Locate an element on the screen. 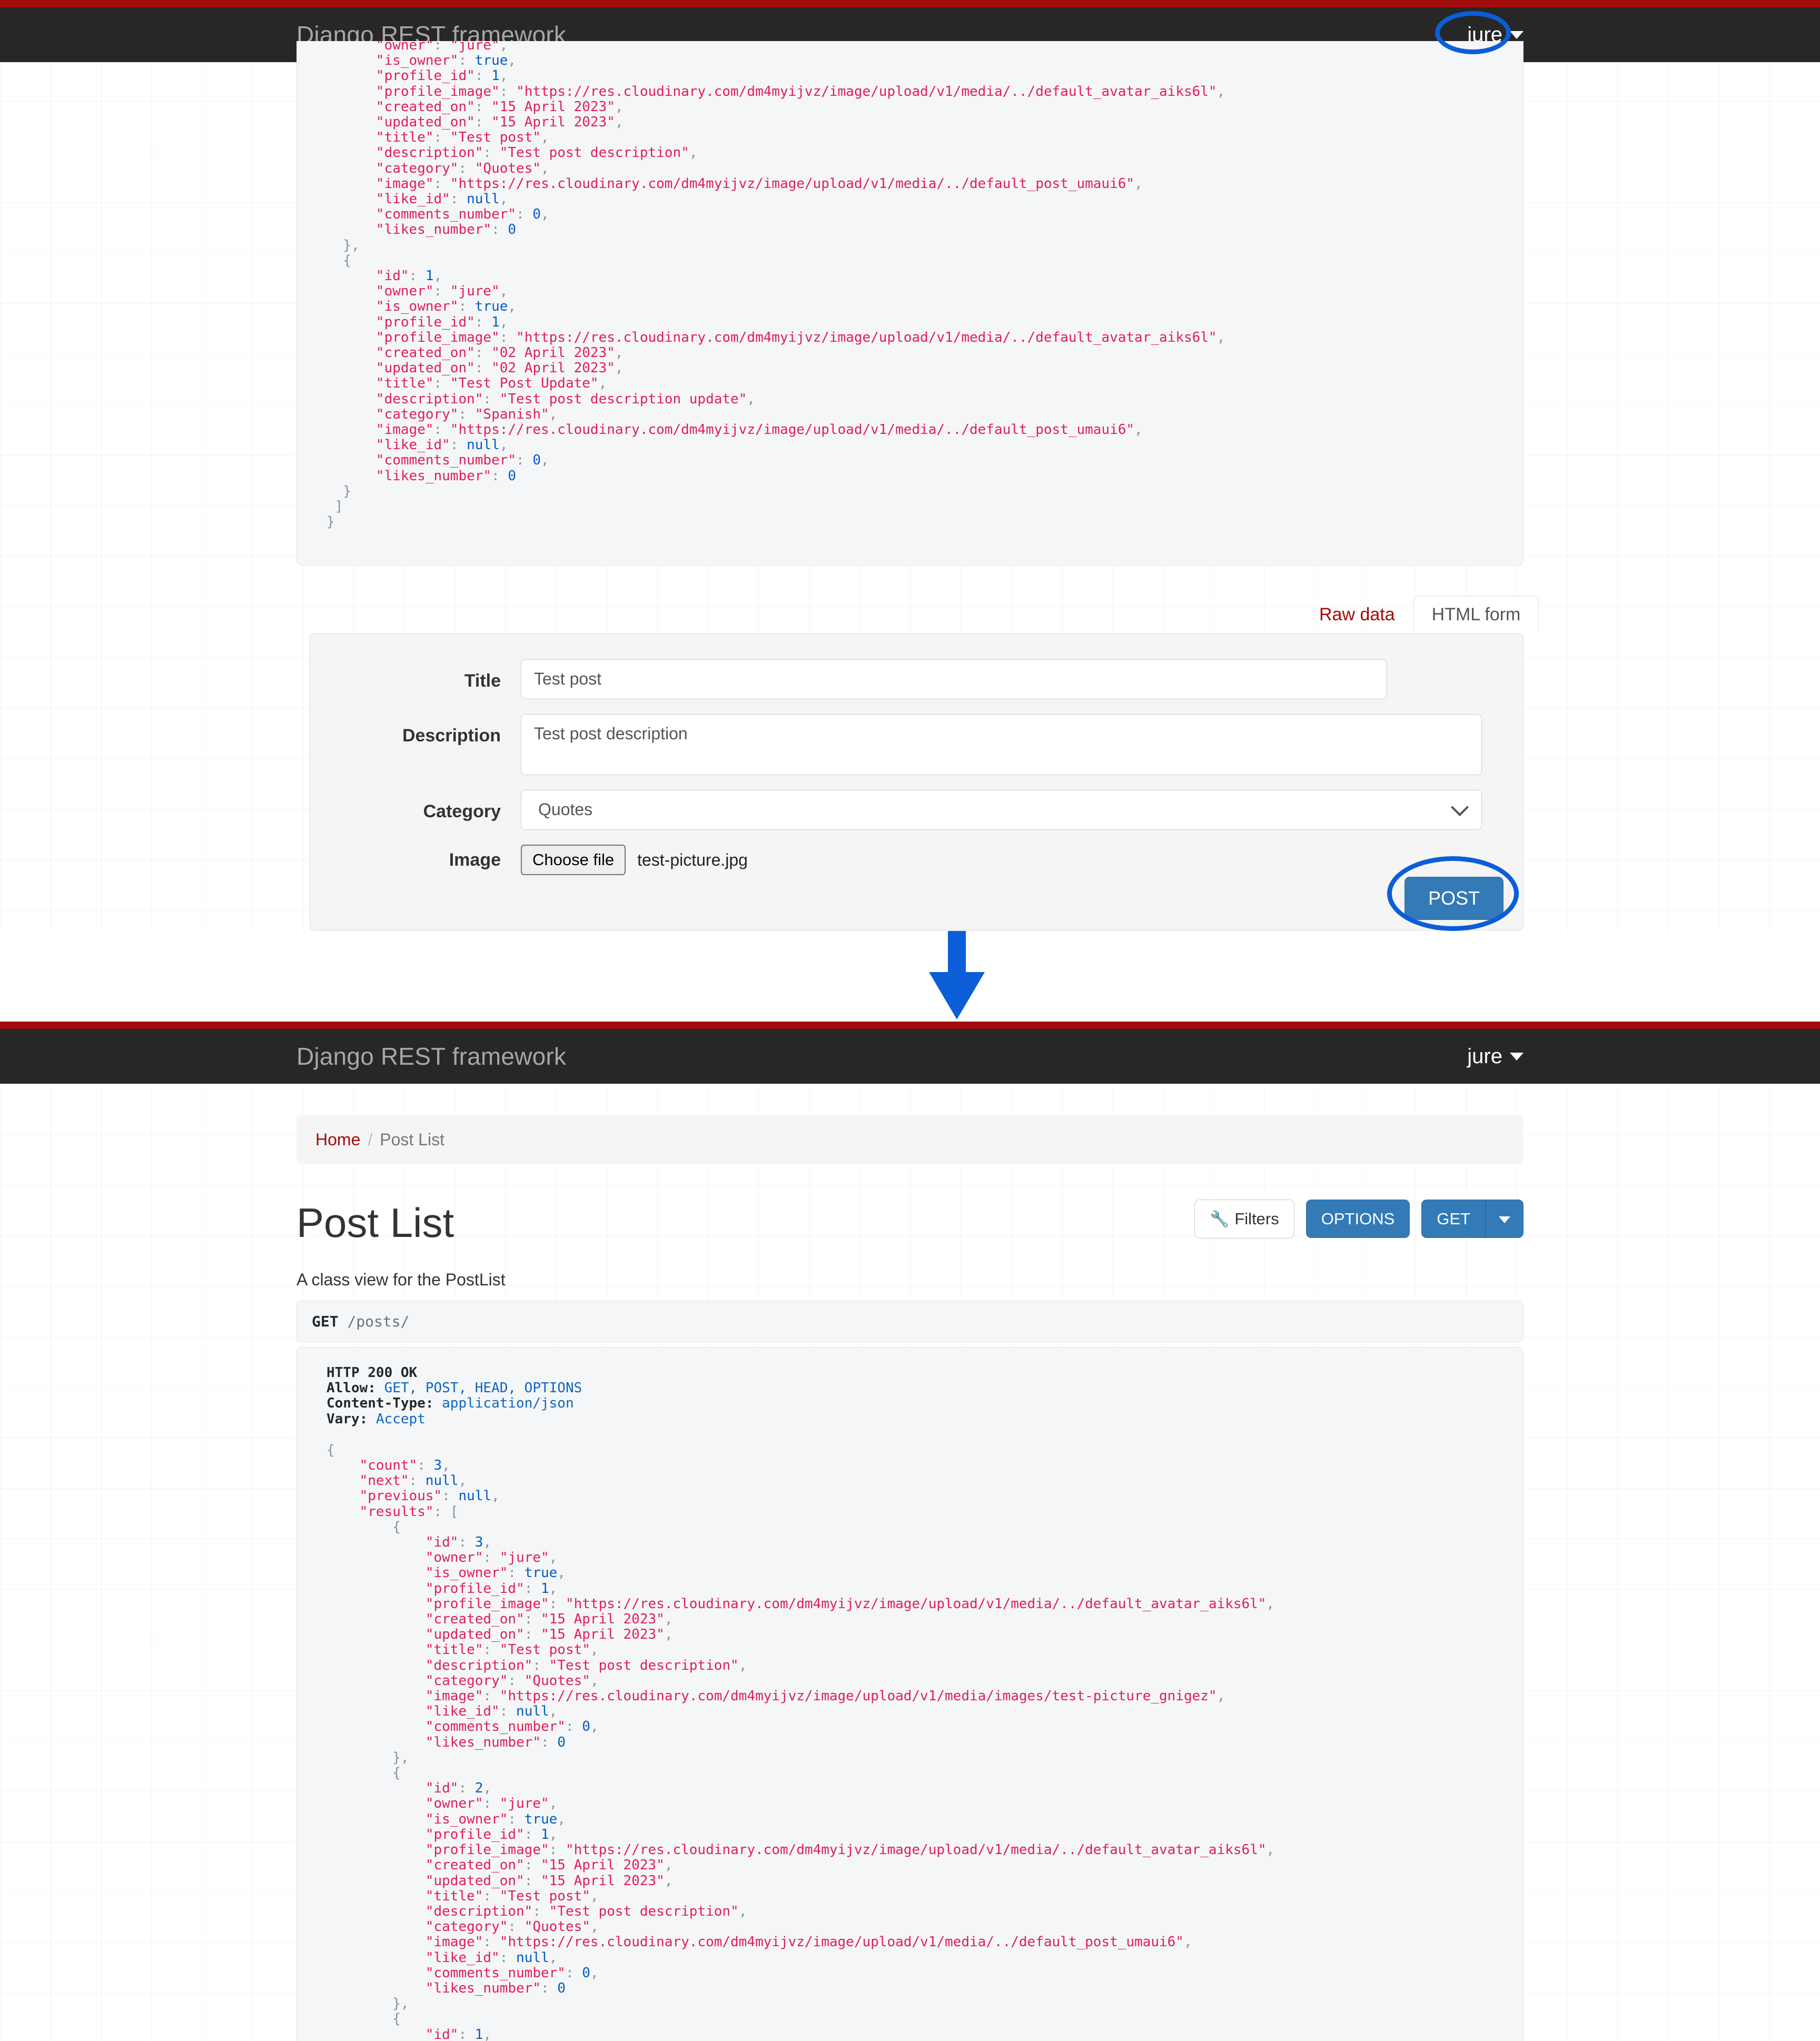 The height and width of the screenshot is (2041, 1820). category-label: Category is located at coordinates (462, 811).